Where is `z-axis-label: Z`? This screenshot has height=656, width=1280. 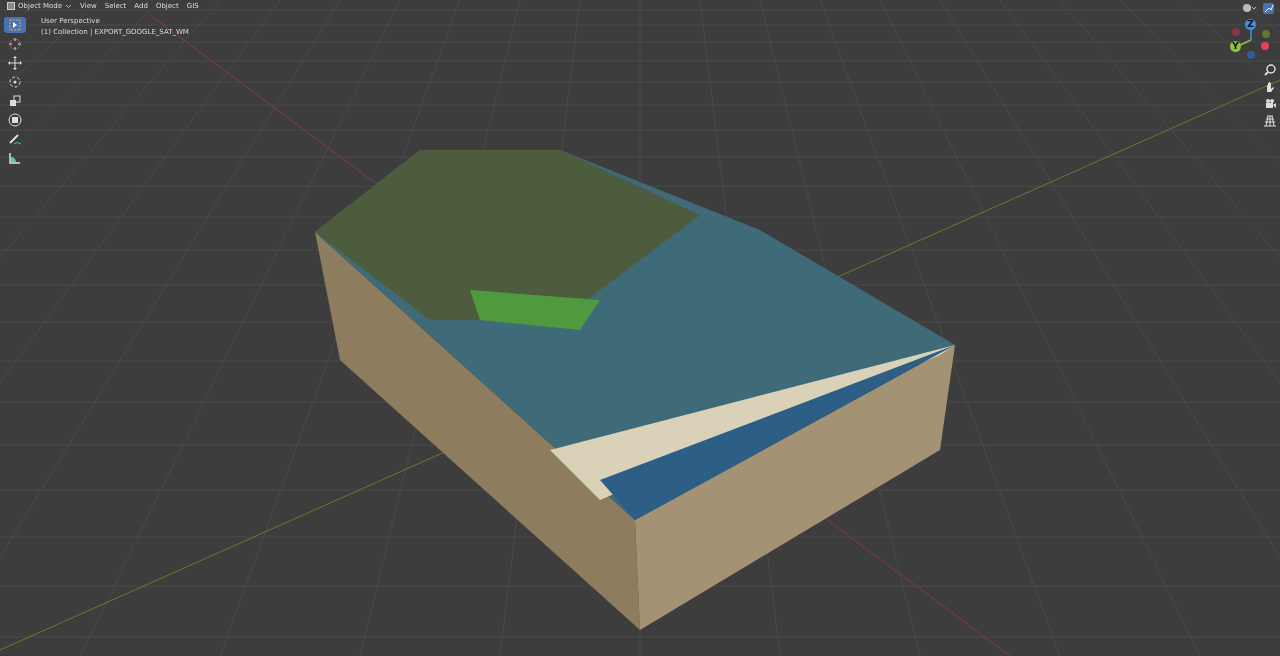 z-axis-label: Z is located at coordinates (1250, 24).